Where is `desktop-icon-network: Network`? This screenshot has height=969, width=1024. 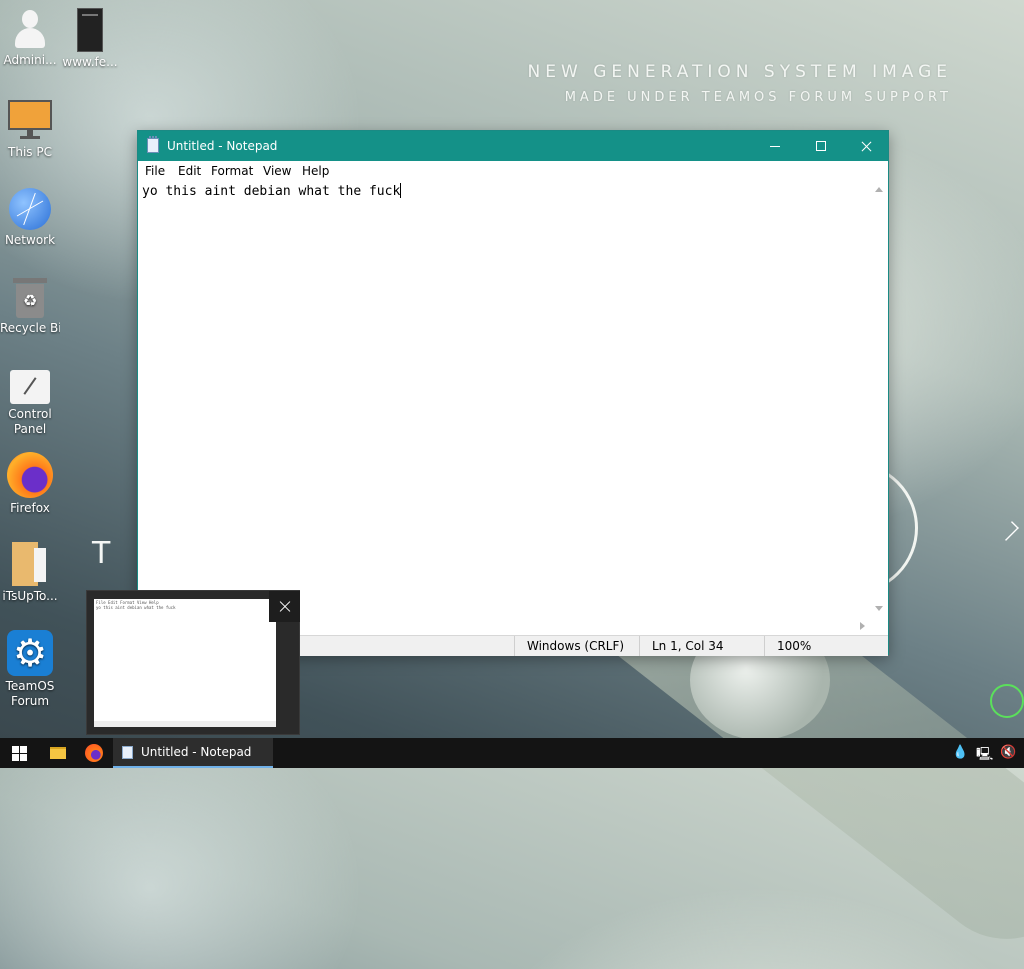
desktop-icon-network: Network is located at coordinates (30, 218).